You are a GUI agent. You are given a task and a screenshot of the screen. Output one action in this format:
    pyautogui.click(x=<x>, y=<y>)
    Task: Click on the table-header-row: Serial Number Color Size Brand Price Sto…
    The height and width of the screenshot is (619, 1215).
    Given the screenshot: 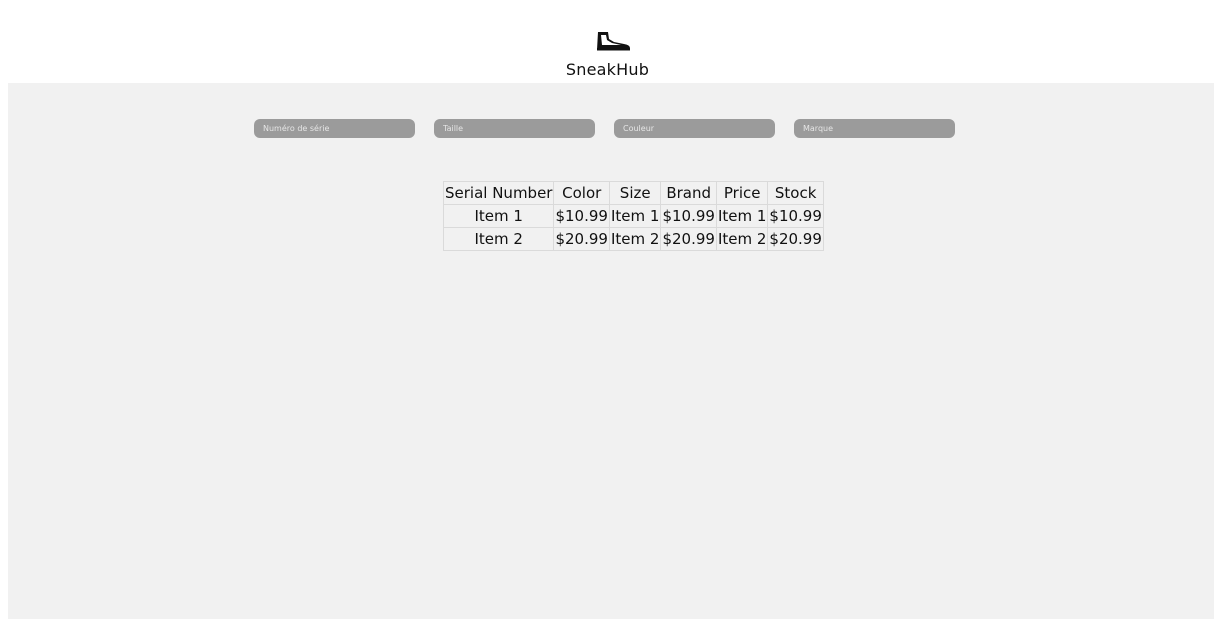 What is the action you would take?
    pyautogui.click(x=633, y=193)
    